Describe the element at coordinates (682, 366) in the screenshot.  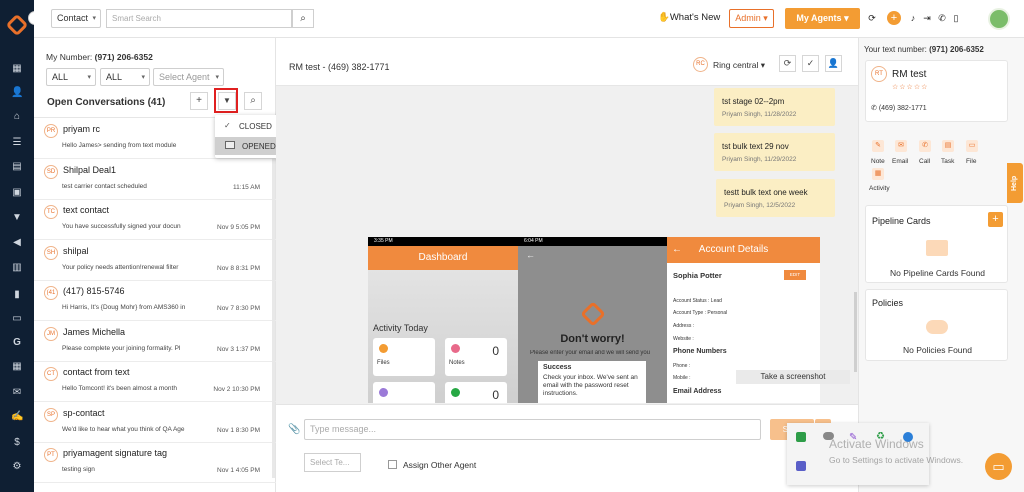
I see `phone: Phone :` at that location.